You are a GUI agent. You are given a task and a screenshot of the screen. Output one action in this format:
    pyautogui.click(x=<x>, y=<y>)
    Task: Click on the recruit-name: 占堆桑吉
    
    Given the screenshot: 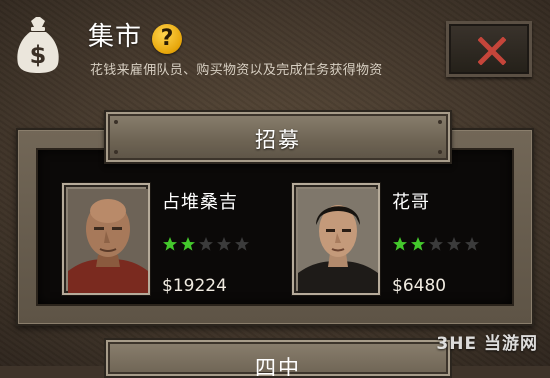 What is the action you would take?
    pyautogui.click(x=200, y=202)
    